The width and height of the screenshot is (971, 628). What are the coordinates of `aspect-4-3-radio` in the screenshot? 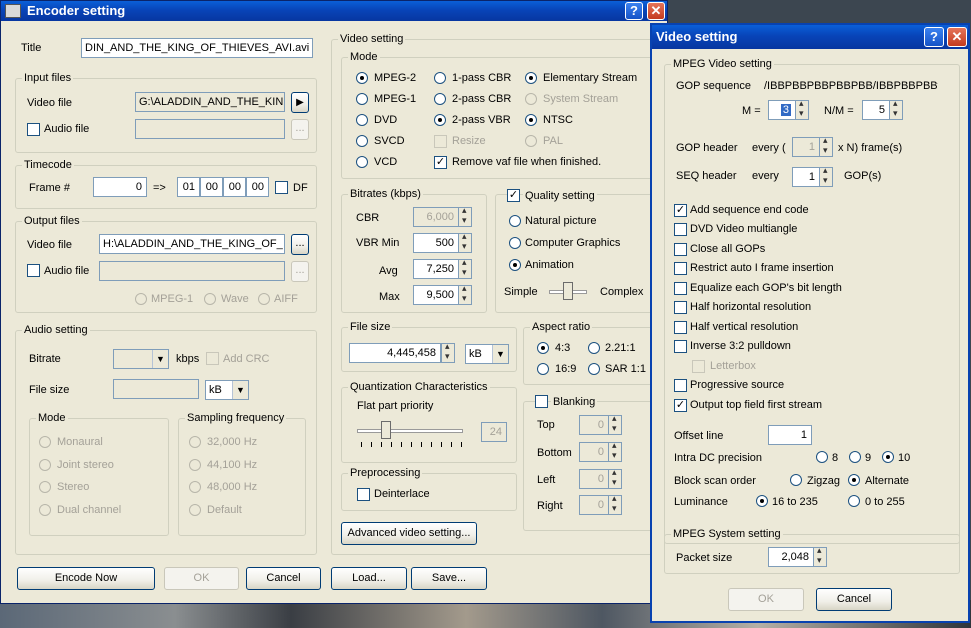 It's located at (543, 348).